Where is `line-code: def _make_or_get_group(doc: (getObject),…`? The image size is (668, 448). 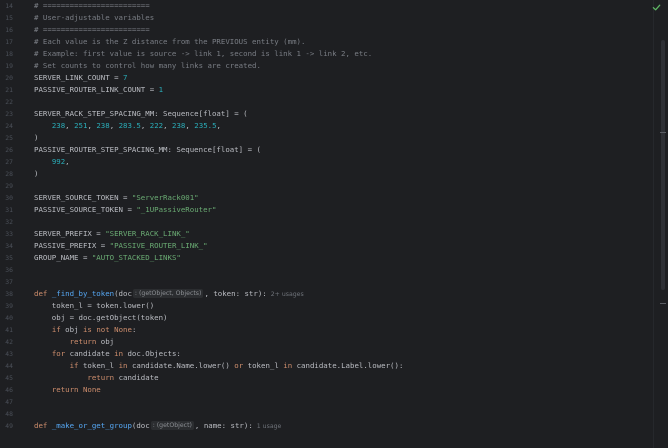
line-code: def _make_or_get_group(doc: (getObject),… is located at coordinates (157, 426).